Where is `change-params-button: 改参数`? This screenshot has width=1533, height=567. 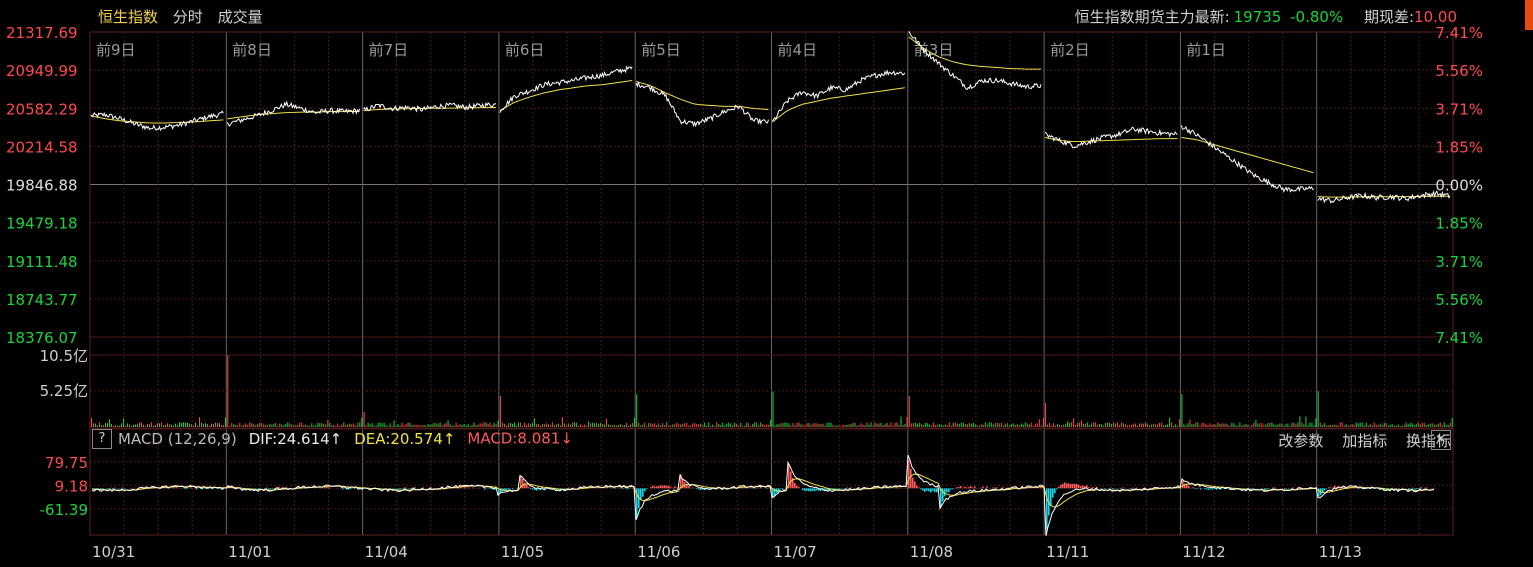
change-params-button: 改参数 is located at coordinates (1300, 441).